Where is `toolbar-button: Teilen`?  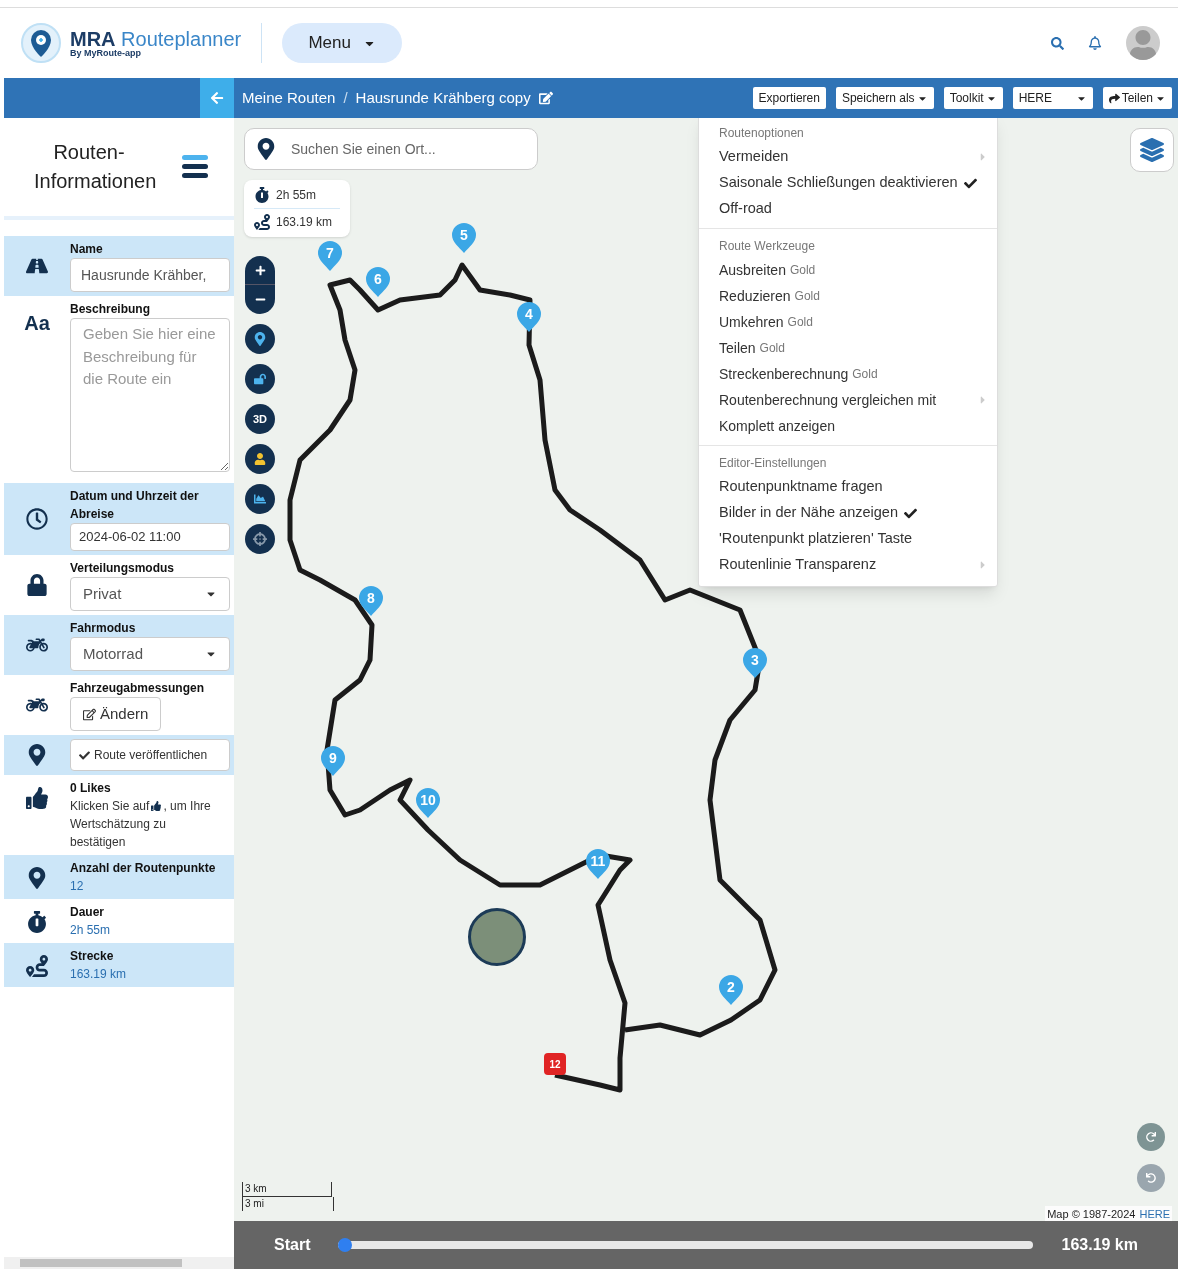
toolbar-button: Teilen is located at coordinates (1137, 98).